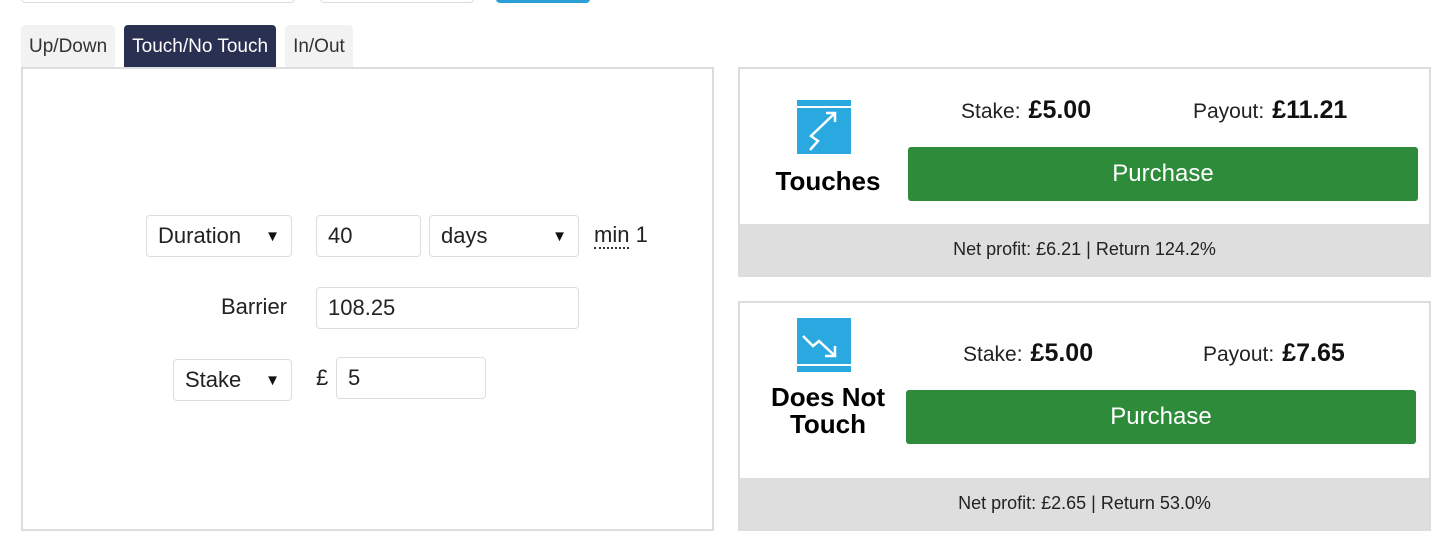  I want to click on min-value: 1, so click(641, 234).